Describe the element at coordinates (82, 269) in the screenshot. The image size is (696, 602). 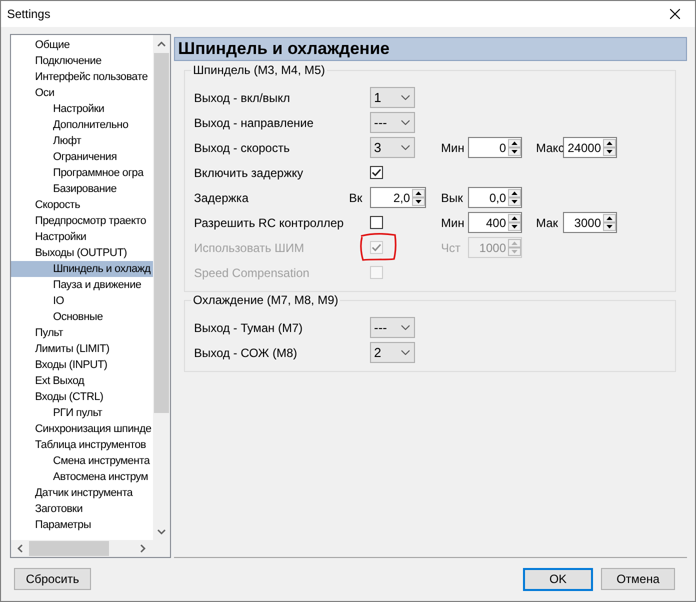
I see `tree-item: Шпиндель и охлажд` at that location.